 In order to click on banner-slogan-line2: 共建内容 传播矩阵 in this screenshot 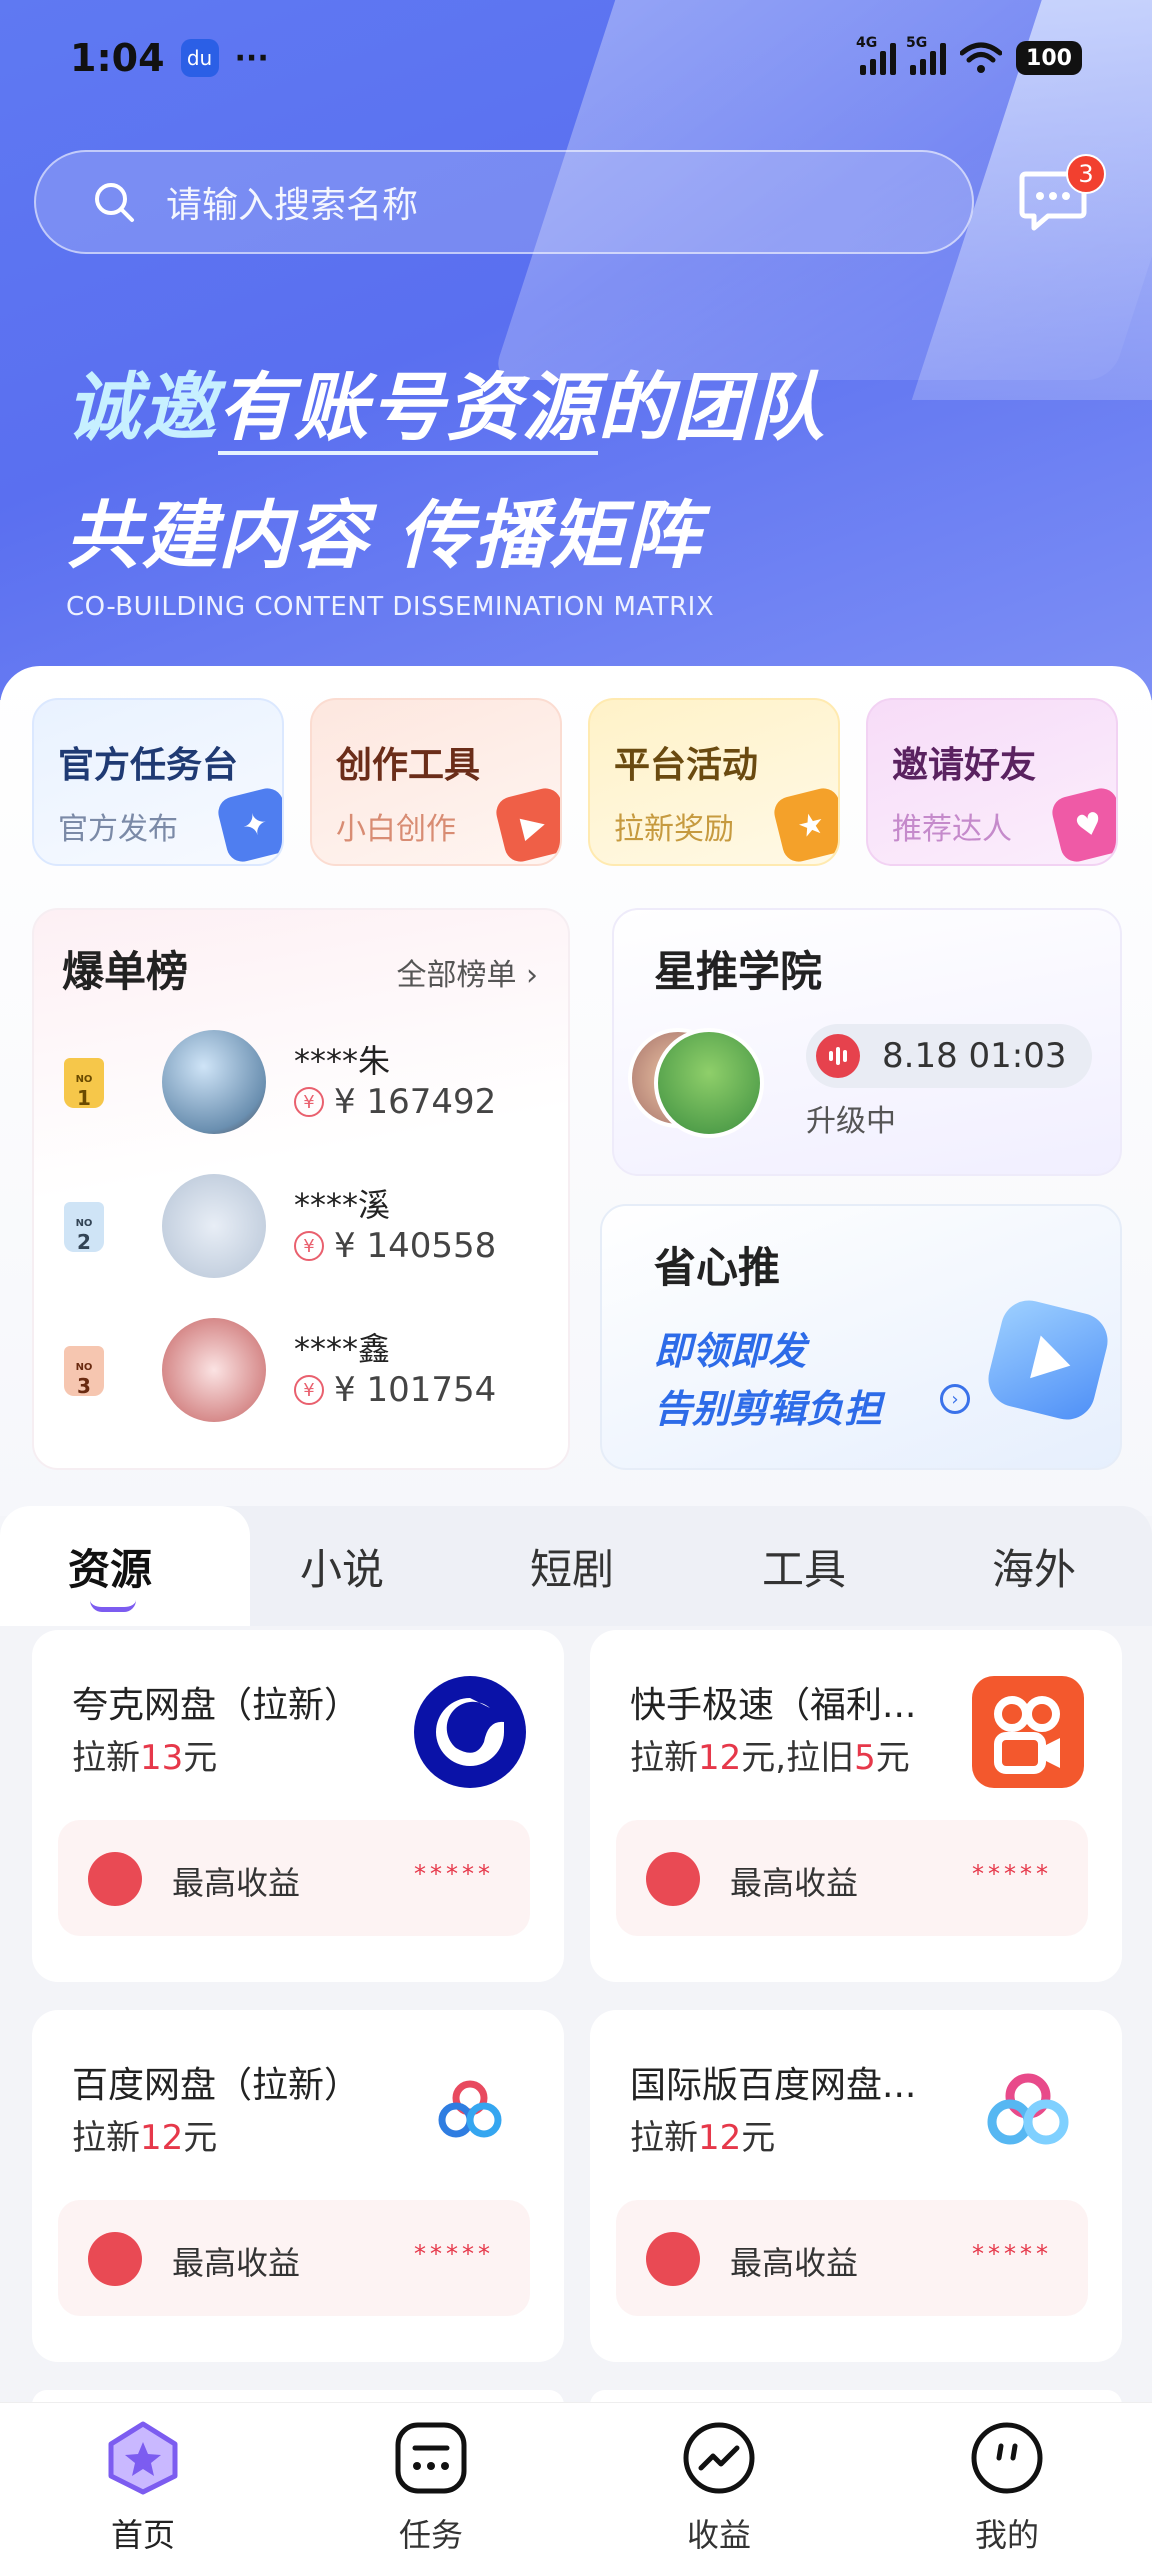, I will do `click(384, 536)`.